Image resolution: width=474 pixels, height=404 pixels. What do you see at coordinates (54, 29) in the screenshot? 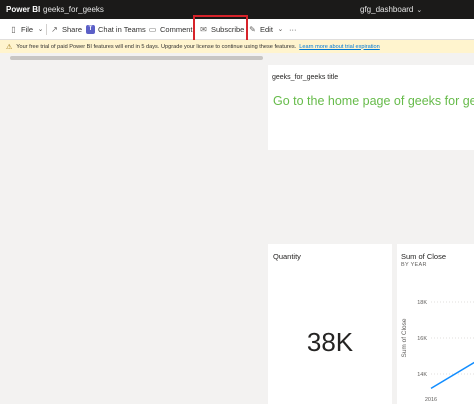
I see `share-icon: ↗` at bounding box center [54, 29].